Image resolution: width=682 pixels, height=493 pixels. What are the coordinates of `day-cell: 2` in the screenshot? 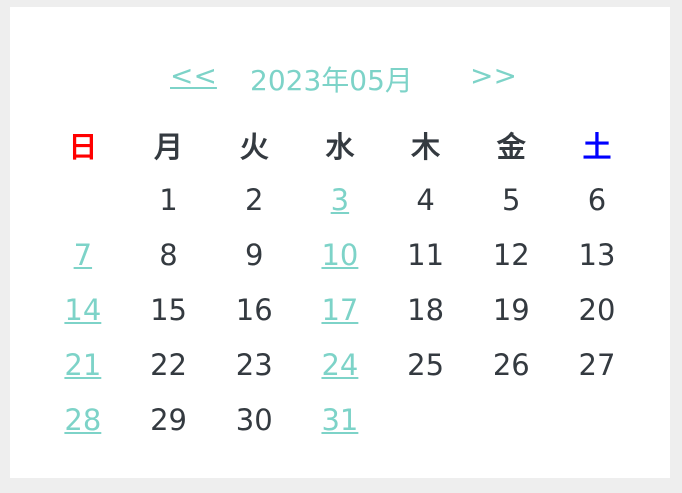 It's located at (254, 199).